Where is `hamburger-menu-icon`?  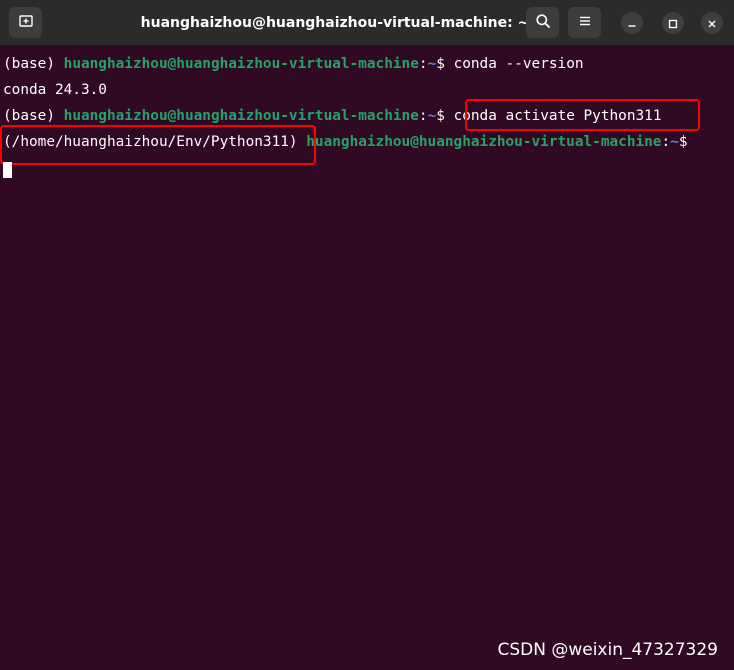 hamburger-menu-icon is located at coordinates (585, 22).